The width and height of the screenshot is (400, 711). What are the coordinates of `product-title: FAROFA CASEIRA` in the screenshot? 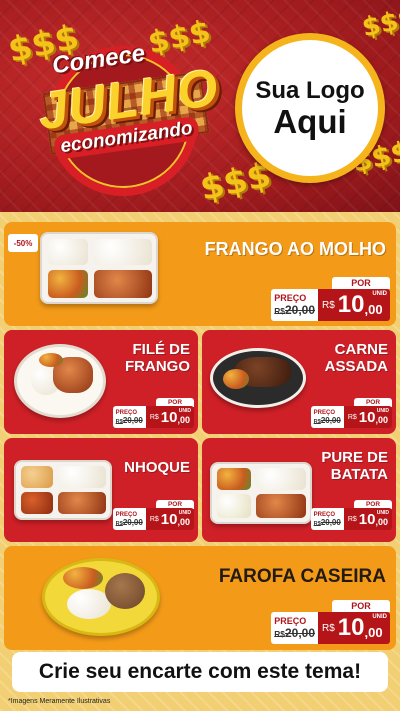 It's located at (302, 576).